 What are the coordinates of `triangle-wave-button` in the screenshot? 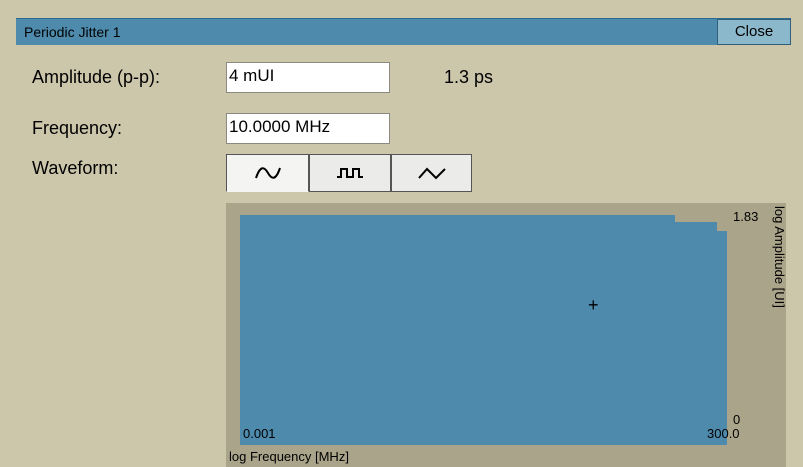 It's located at (431, 173).